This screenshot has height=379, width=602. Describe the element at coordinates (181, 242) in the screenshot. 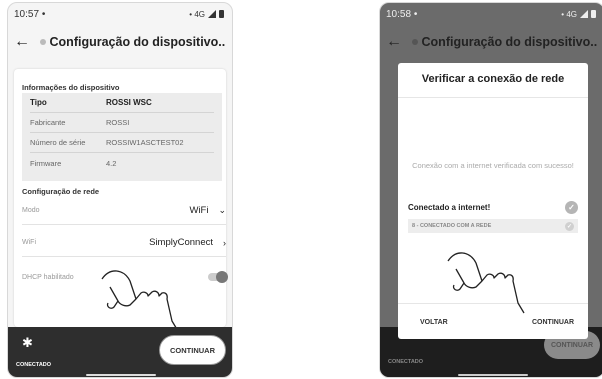

I see `wifi-value: SimplyConnect` at that location.